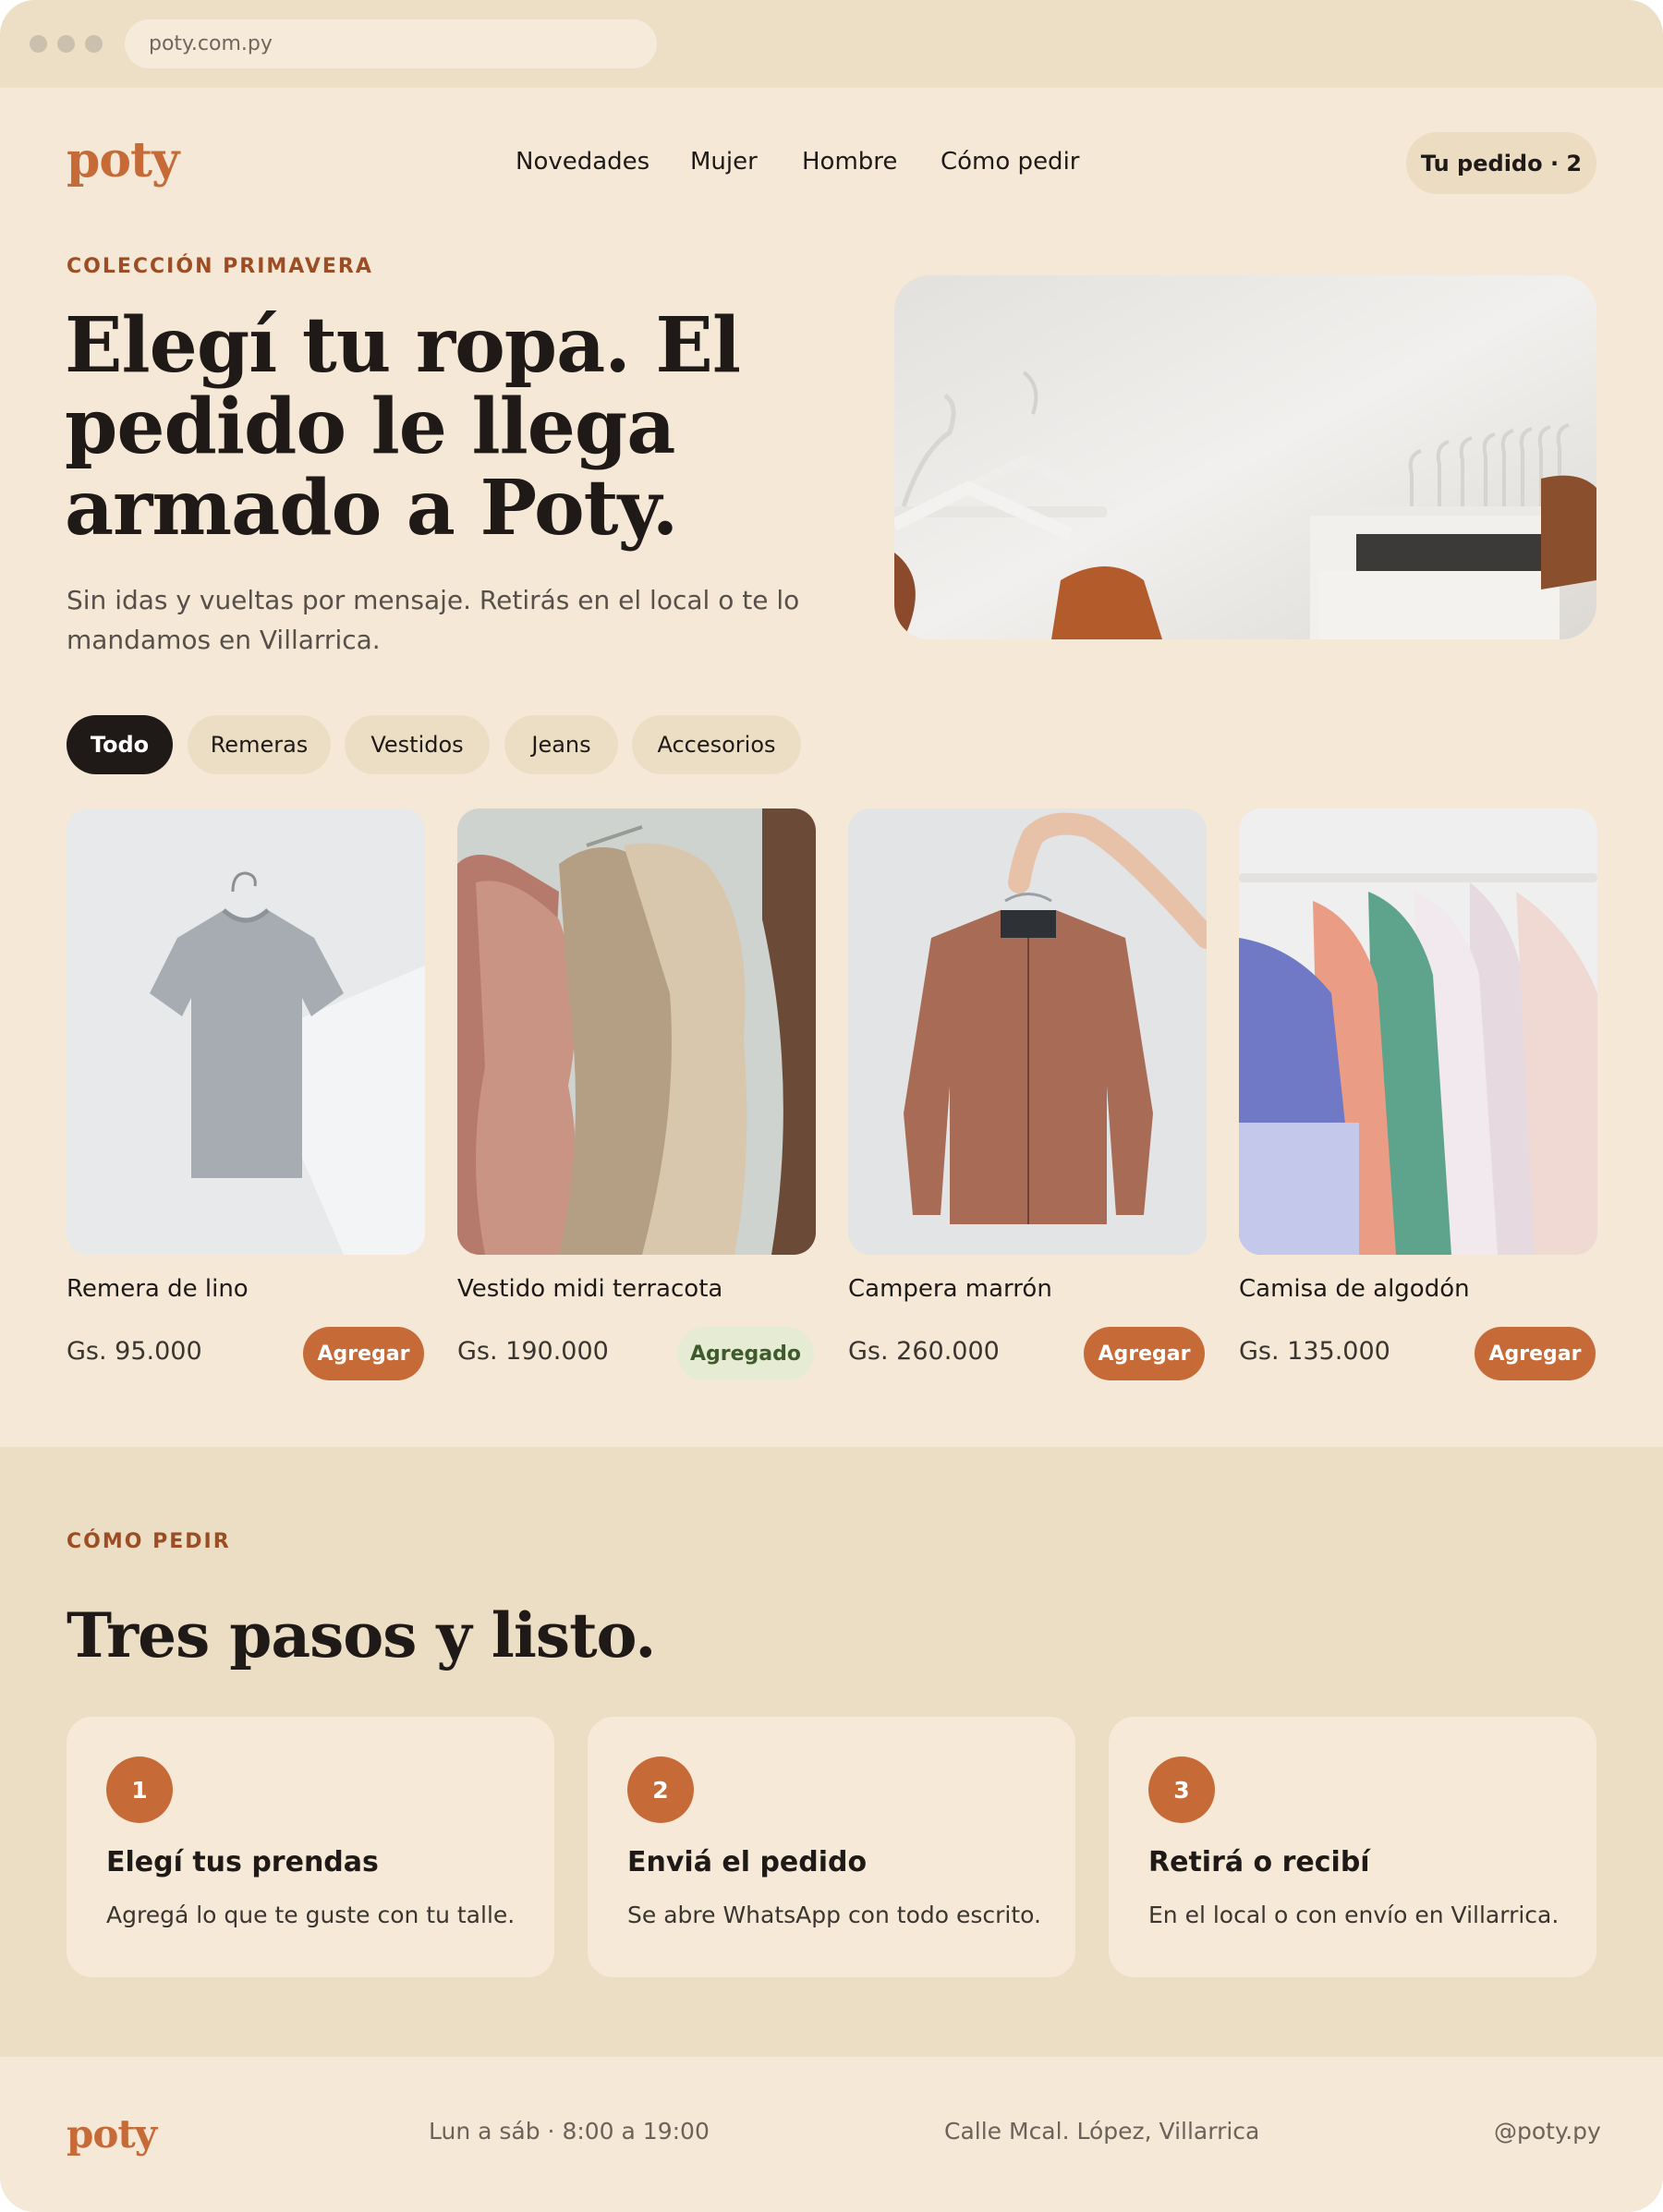  What do you see at coordinates (1314, 1351) in the screenshot?
I see `product-price: Gs. 135.000` at bounding box center [1314, 1351].